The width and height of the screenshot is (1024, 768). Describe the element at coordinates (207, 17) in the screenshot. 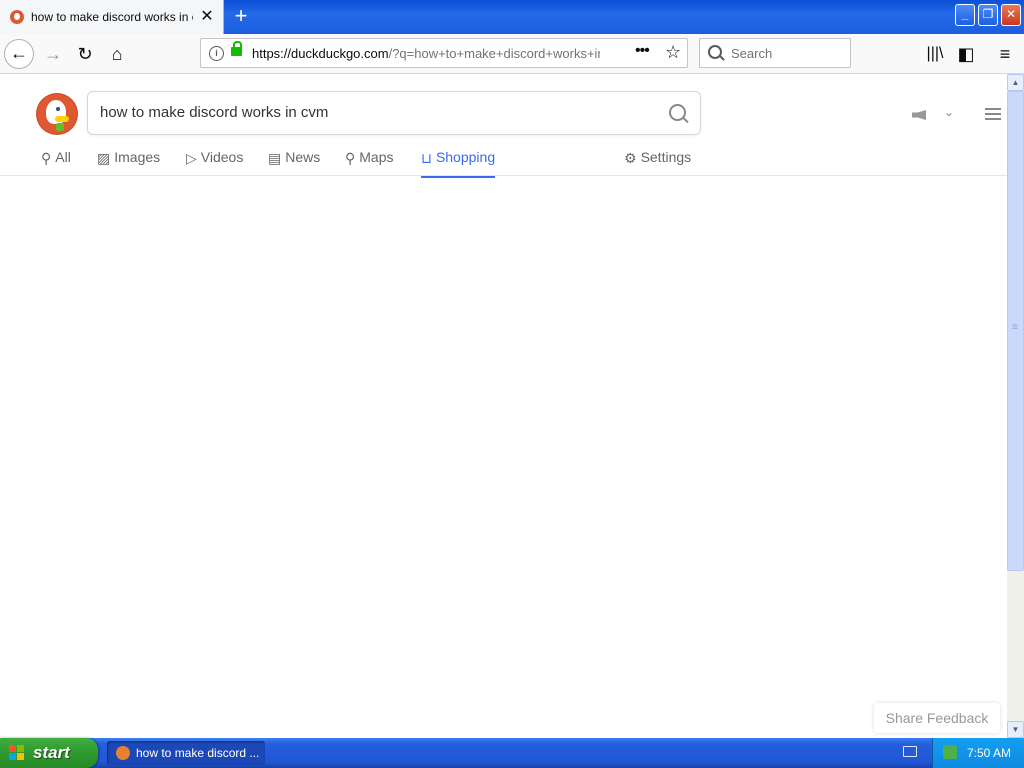

I see `close-tab-icon: ✕` at that location.